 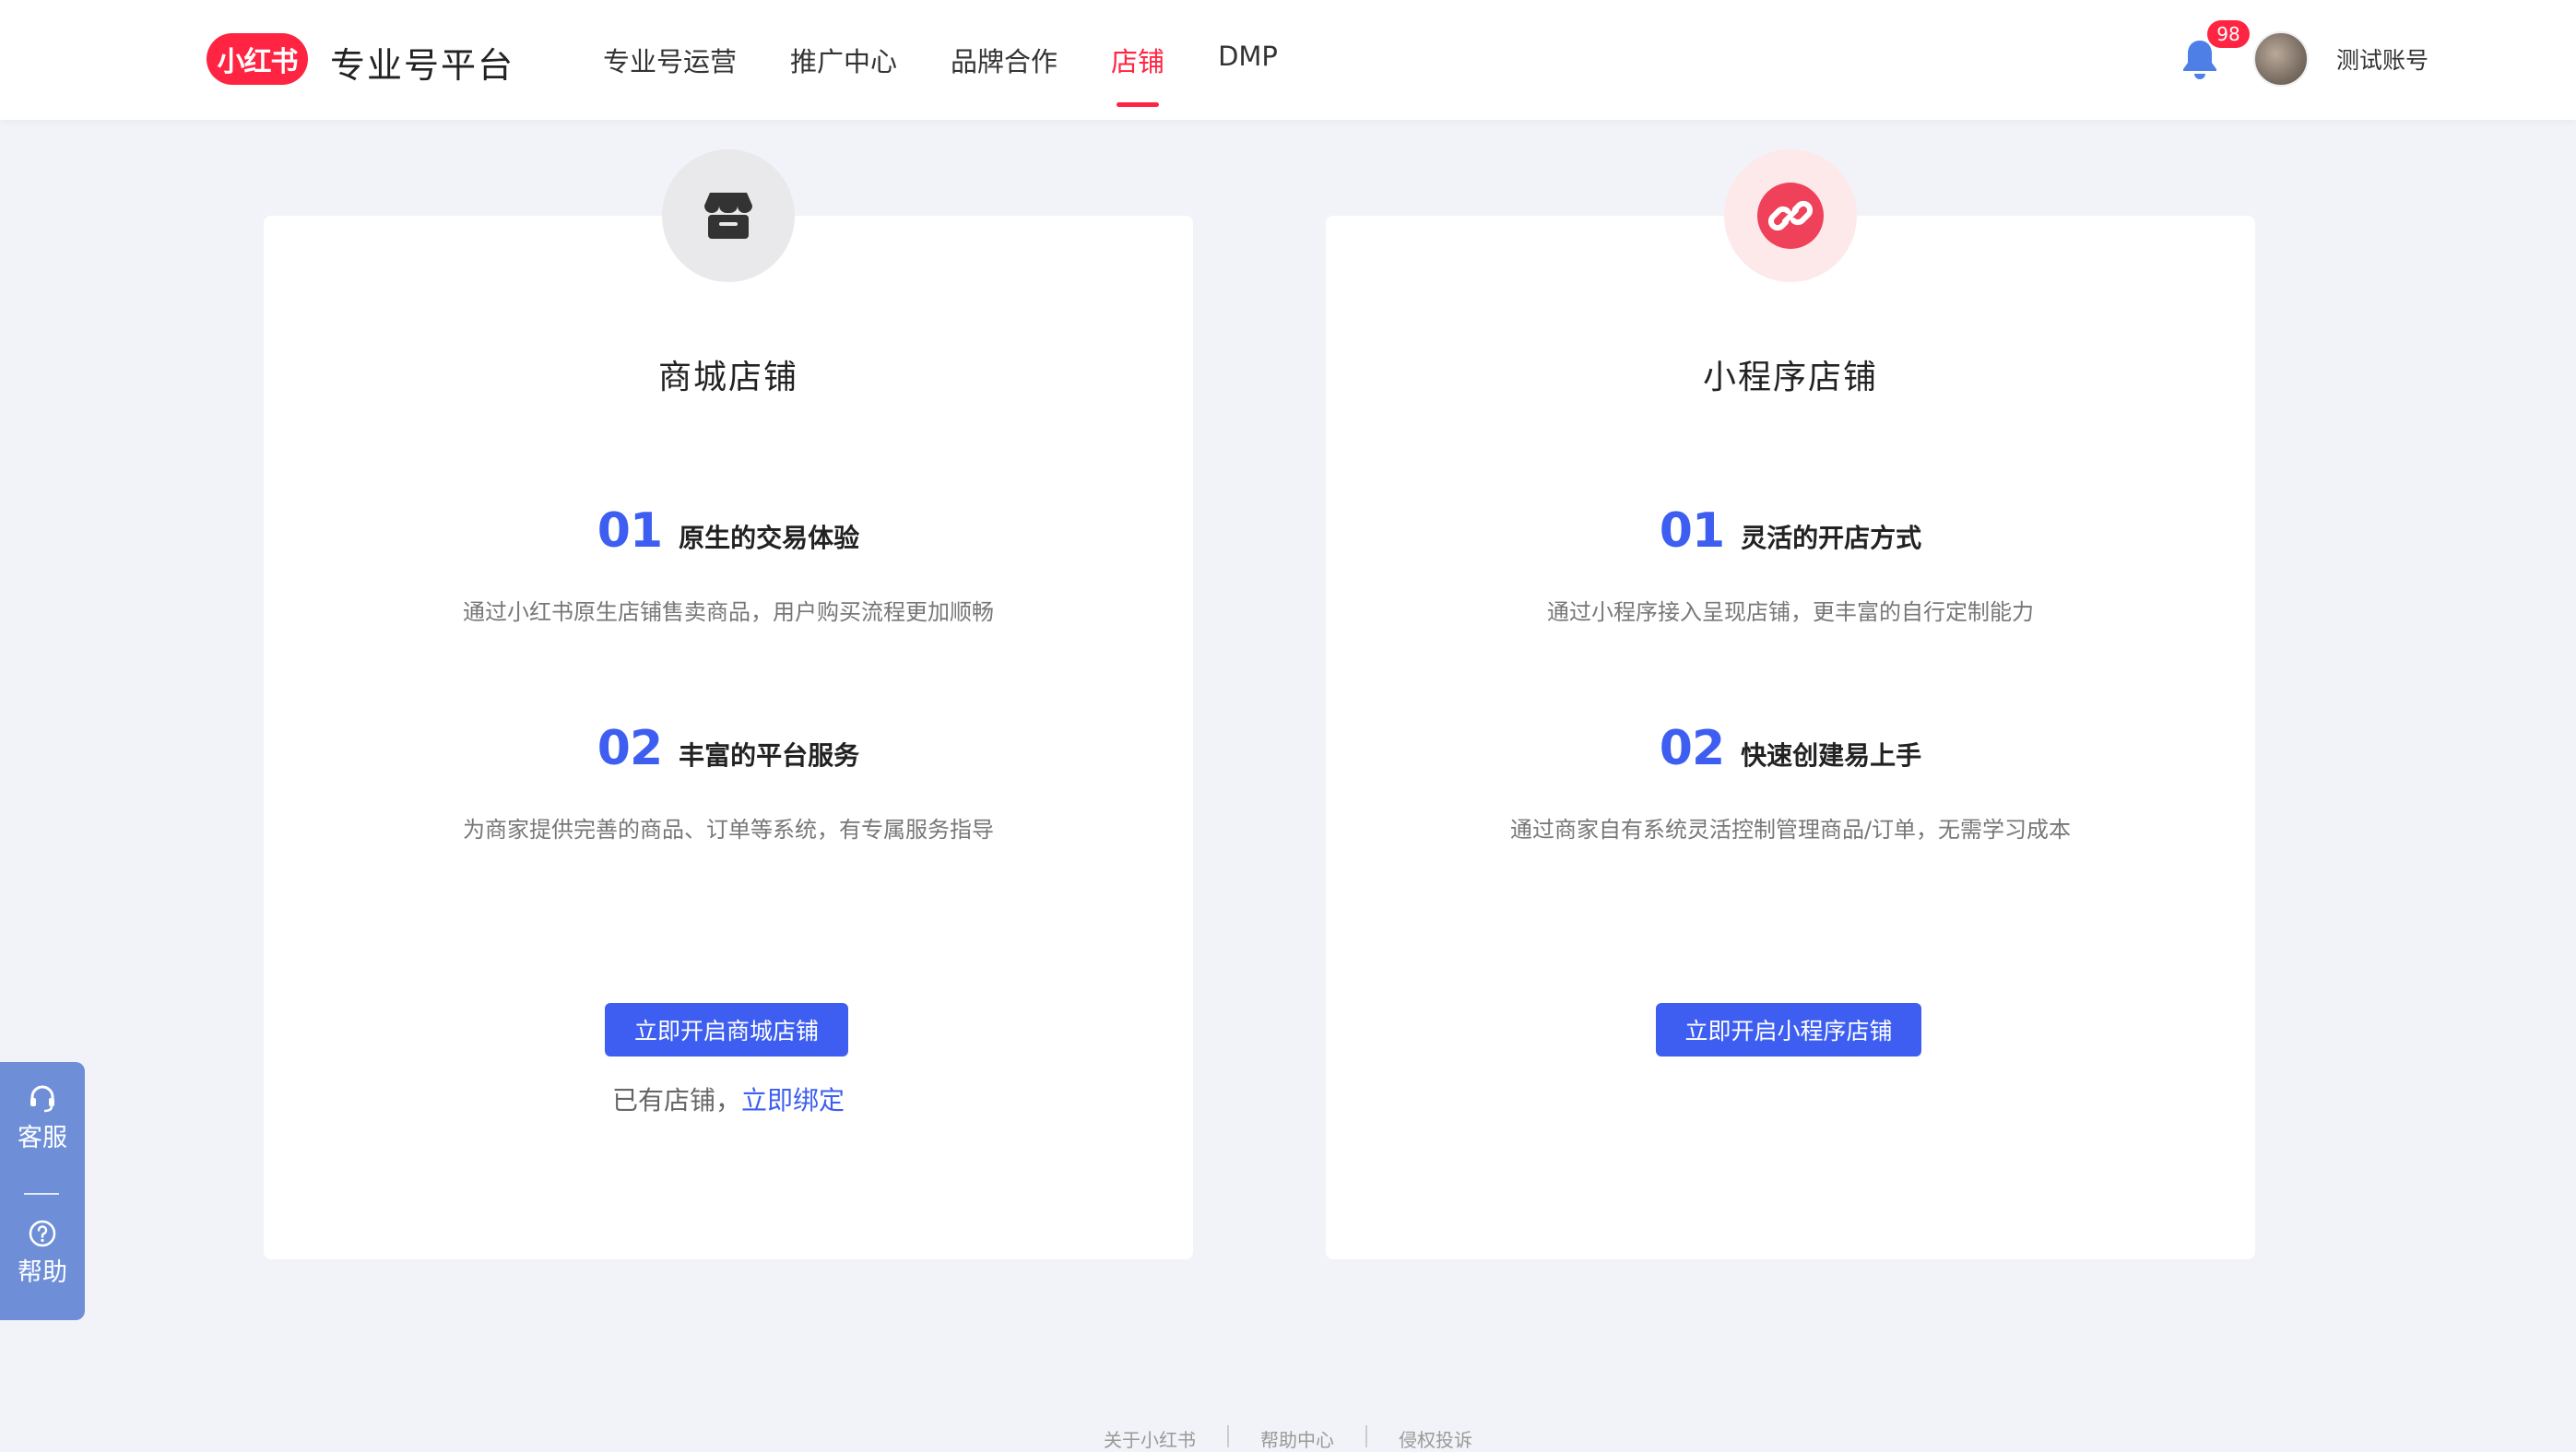 I want to click on customer-service-button: 客服, so click(x=42, y=1117).